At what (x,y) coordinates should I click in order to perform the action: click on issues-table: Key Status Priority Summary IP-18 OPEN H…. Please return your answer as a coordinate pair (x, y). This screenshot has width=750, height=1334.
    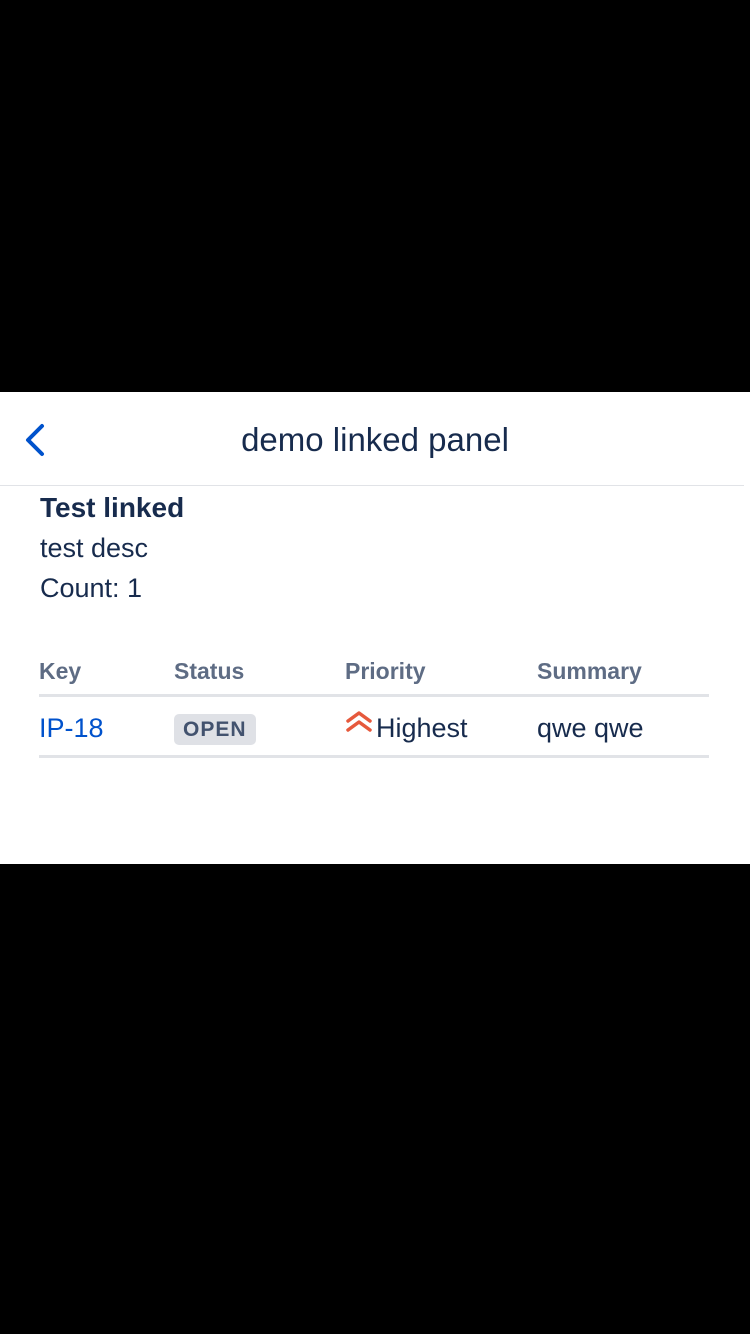
    Looking at the image, I should click on (374, 704).